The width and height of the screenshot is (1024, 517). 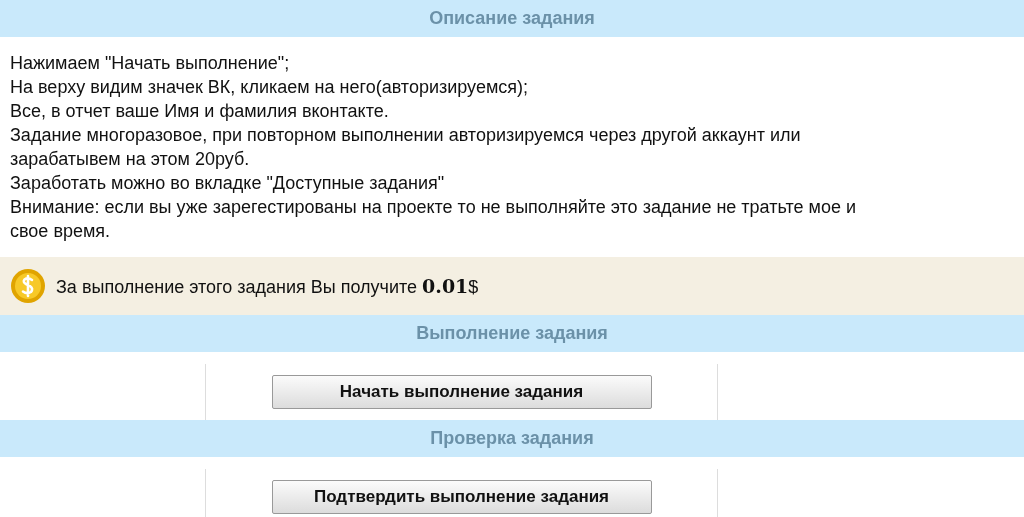 I want to click on description-text: Задание многоразовое, при повторном выполнении авторизируемся через другой аккаунт или, so click(x=406, y=135).